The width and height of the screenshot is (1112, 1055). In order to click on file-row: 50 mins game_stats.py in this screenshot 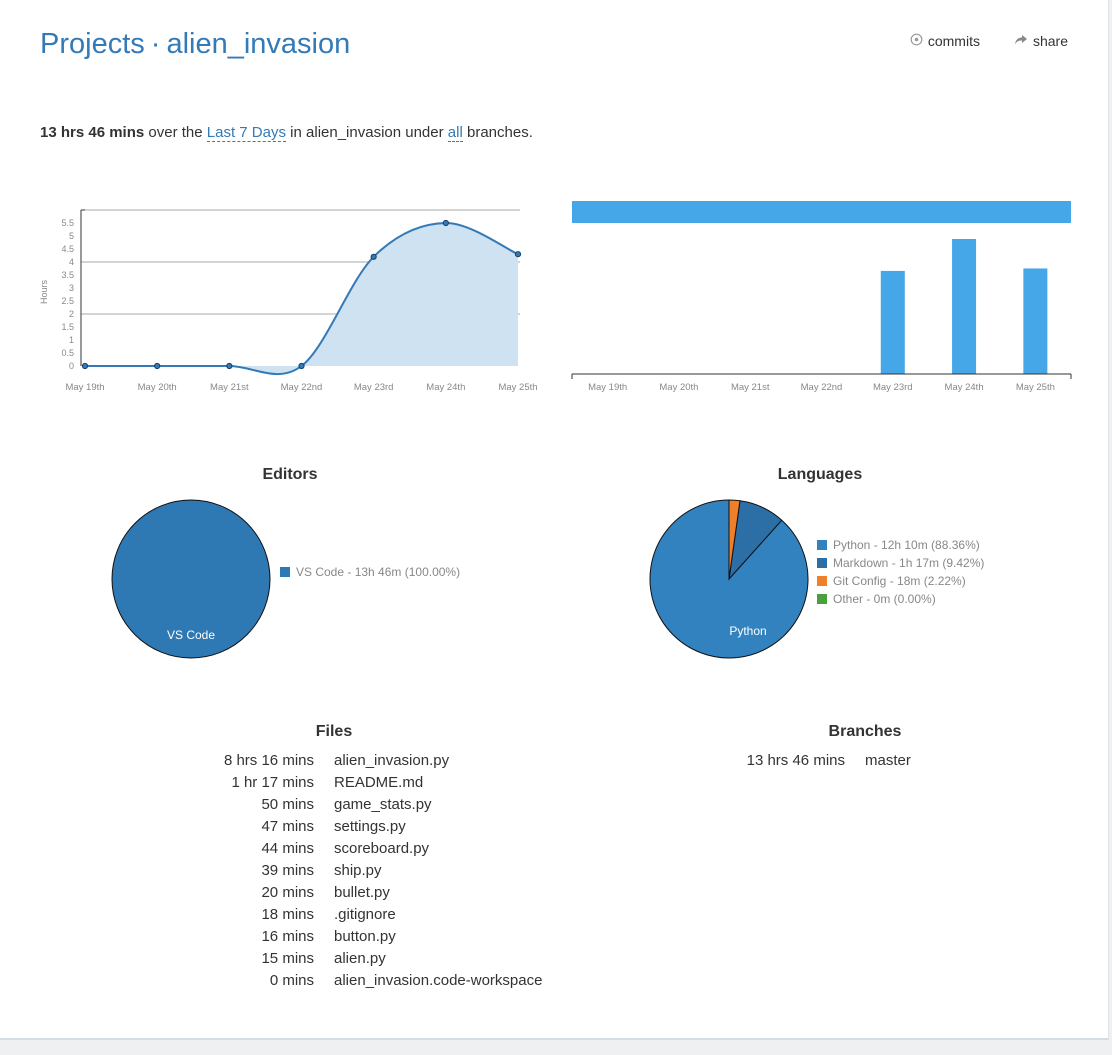, I will do `click(360, 804)`.